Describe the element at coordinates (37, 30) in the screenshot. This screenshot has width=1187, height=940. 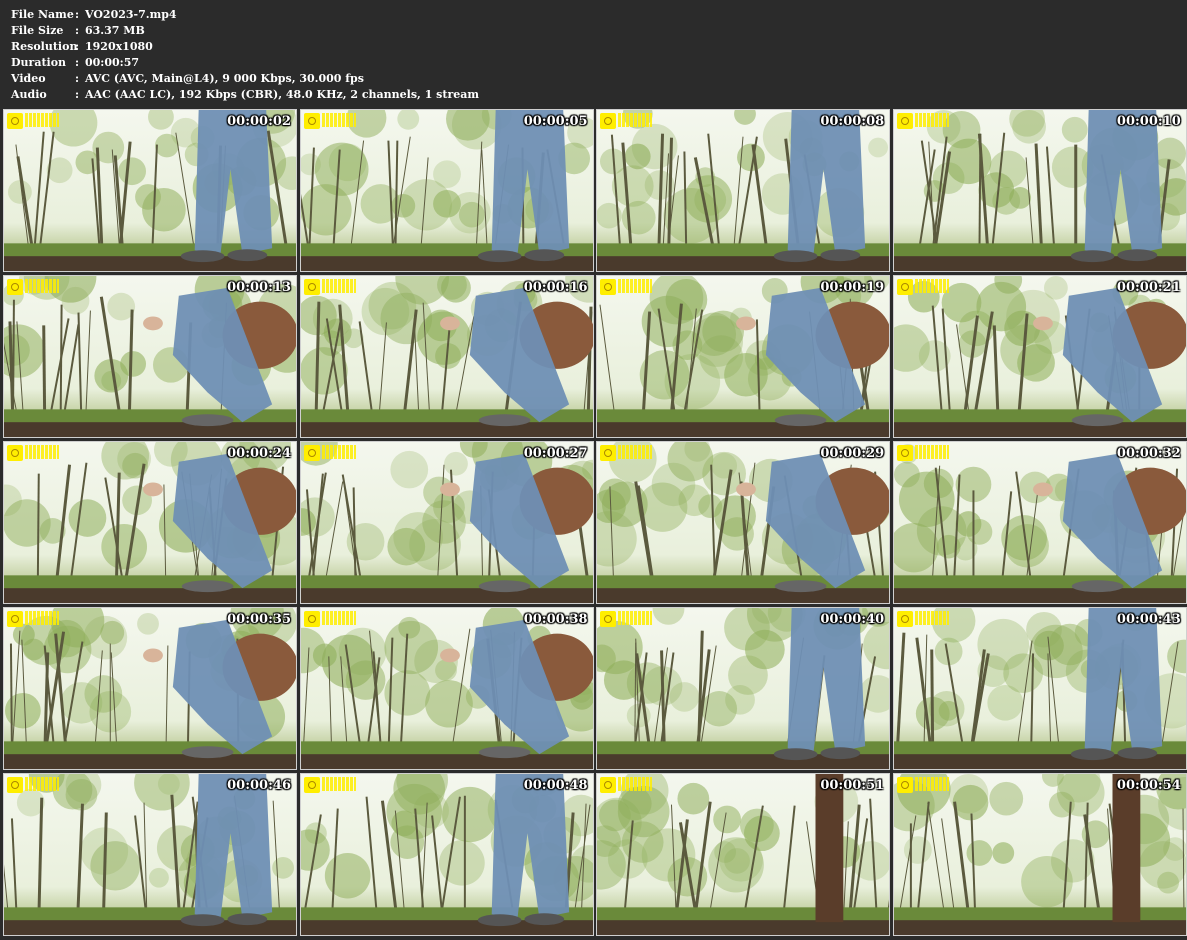
I see `info-label: File Size` at that location.